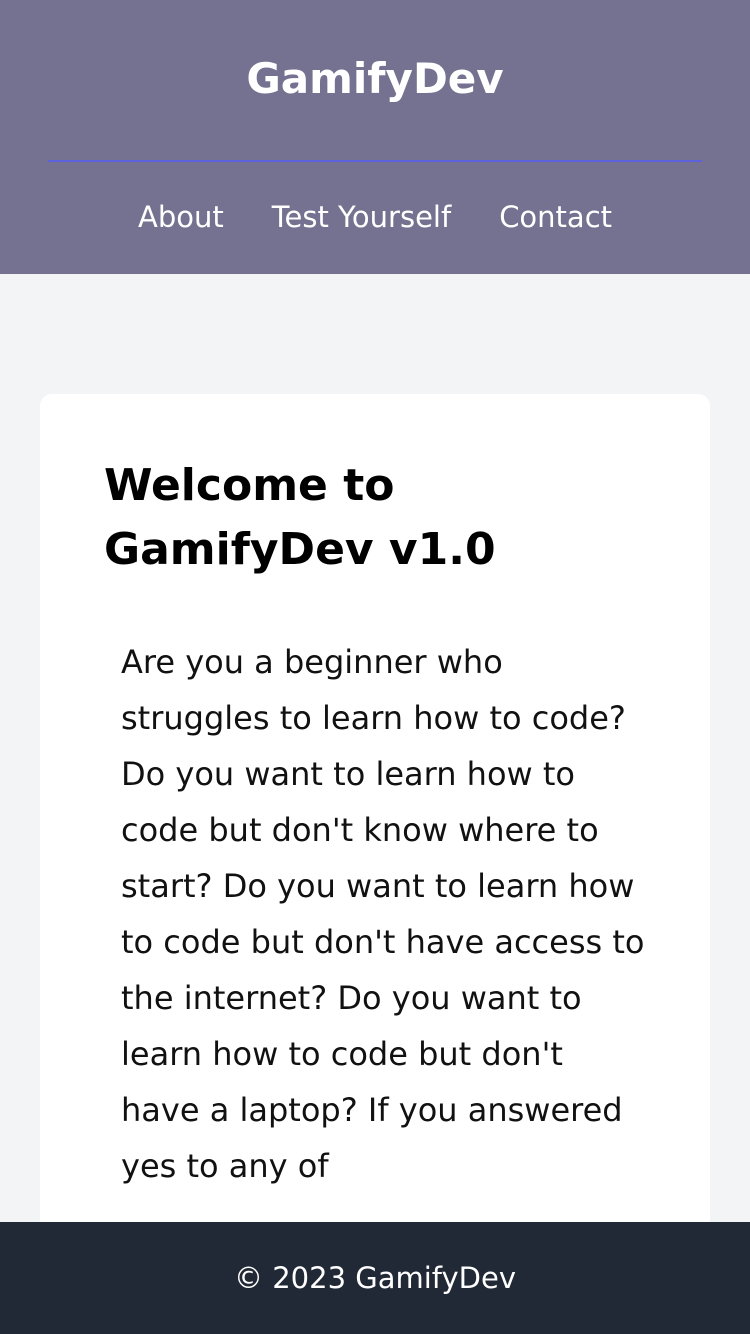 The width and height of the screenshot is (750, 1334). Describe the element at coordinates (181, 217) in the screenshot. I see `nav-link-about: About` at that location.